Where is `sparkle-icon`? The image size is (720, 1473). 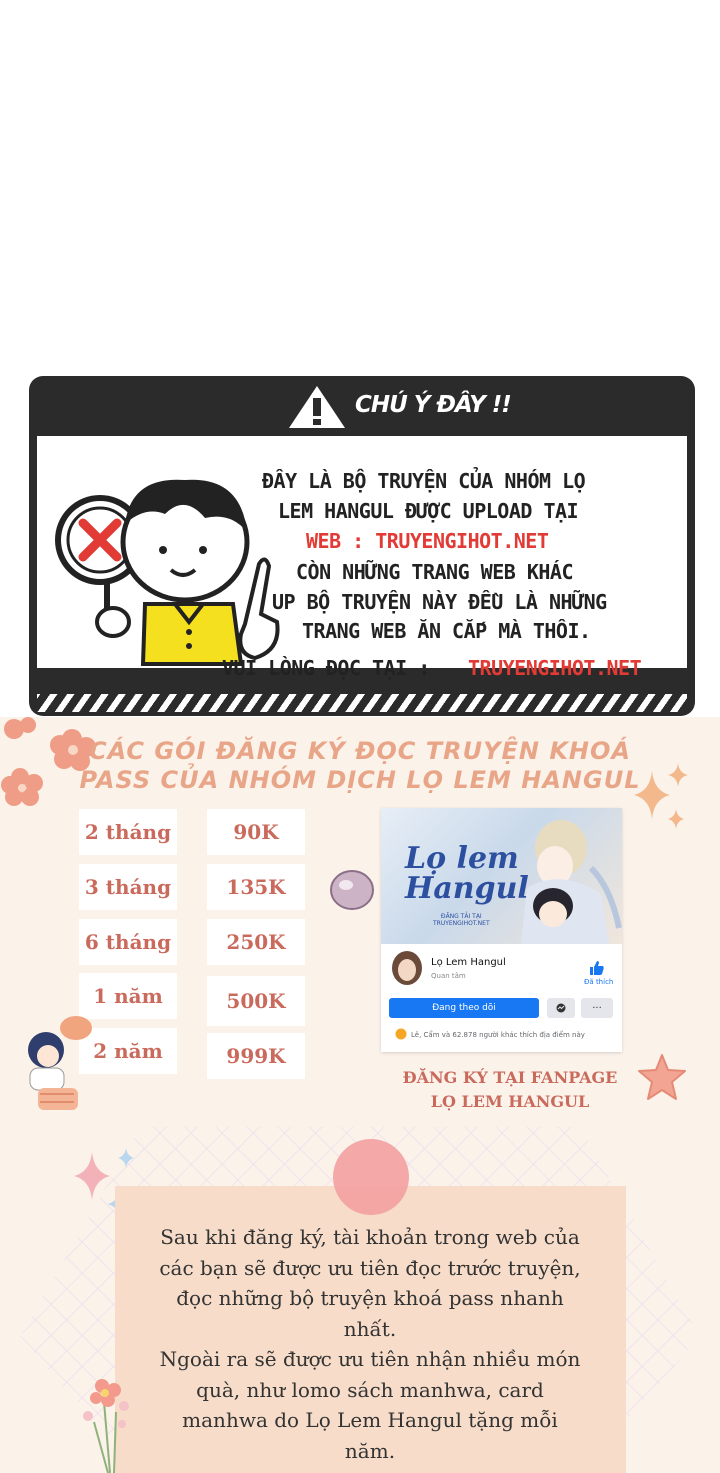 sparkle-icon is located at coordinates (661, 796).